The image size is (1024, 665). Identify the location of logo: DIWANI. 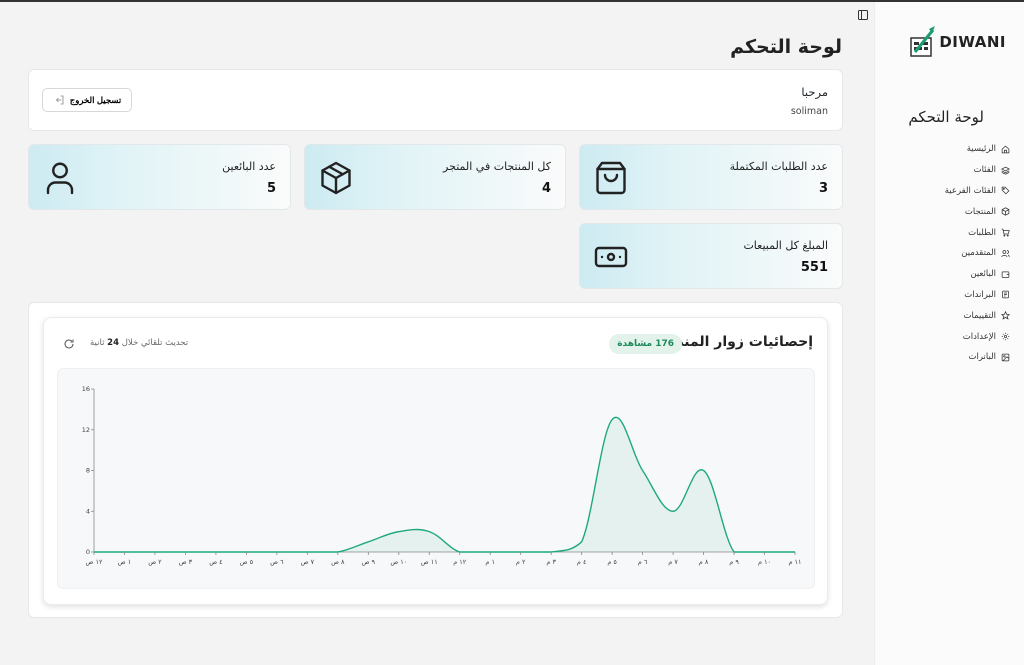
(957, 42).